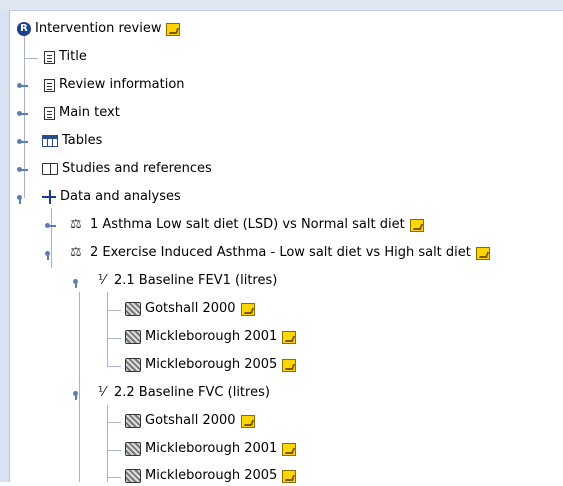 The width and height of the screenshot is (563, 486). What do you see at coordinates (187, 281) in the screenshot?
I see `outcome-2-1: 2.1 Baseline FEV1 (litres)` at bounding box center [187, 281].